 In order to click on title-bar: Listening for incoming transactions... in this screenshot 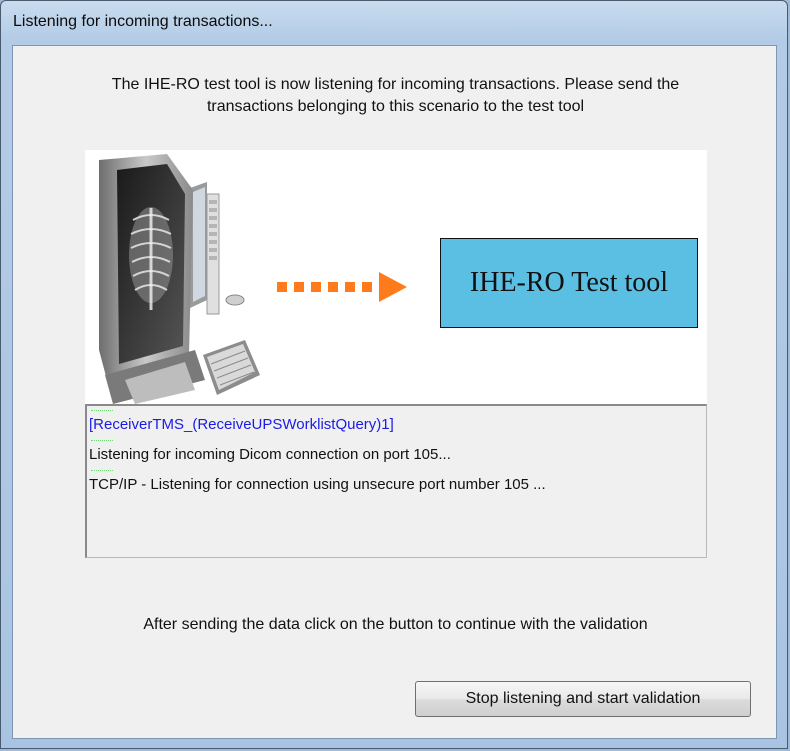, I will do `click(394, 23)`.